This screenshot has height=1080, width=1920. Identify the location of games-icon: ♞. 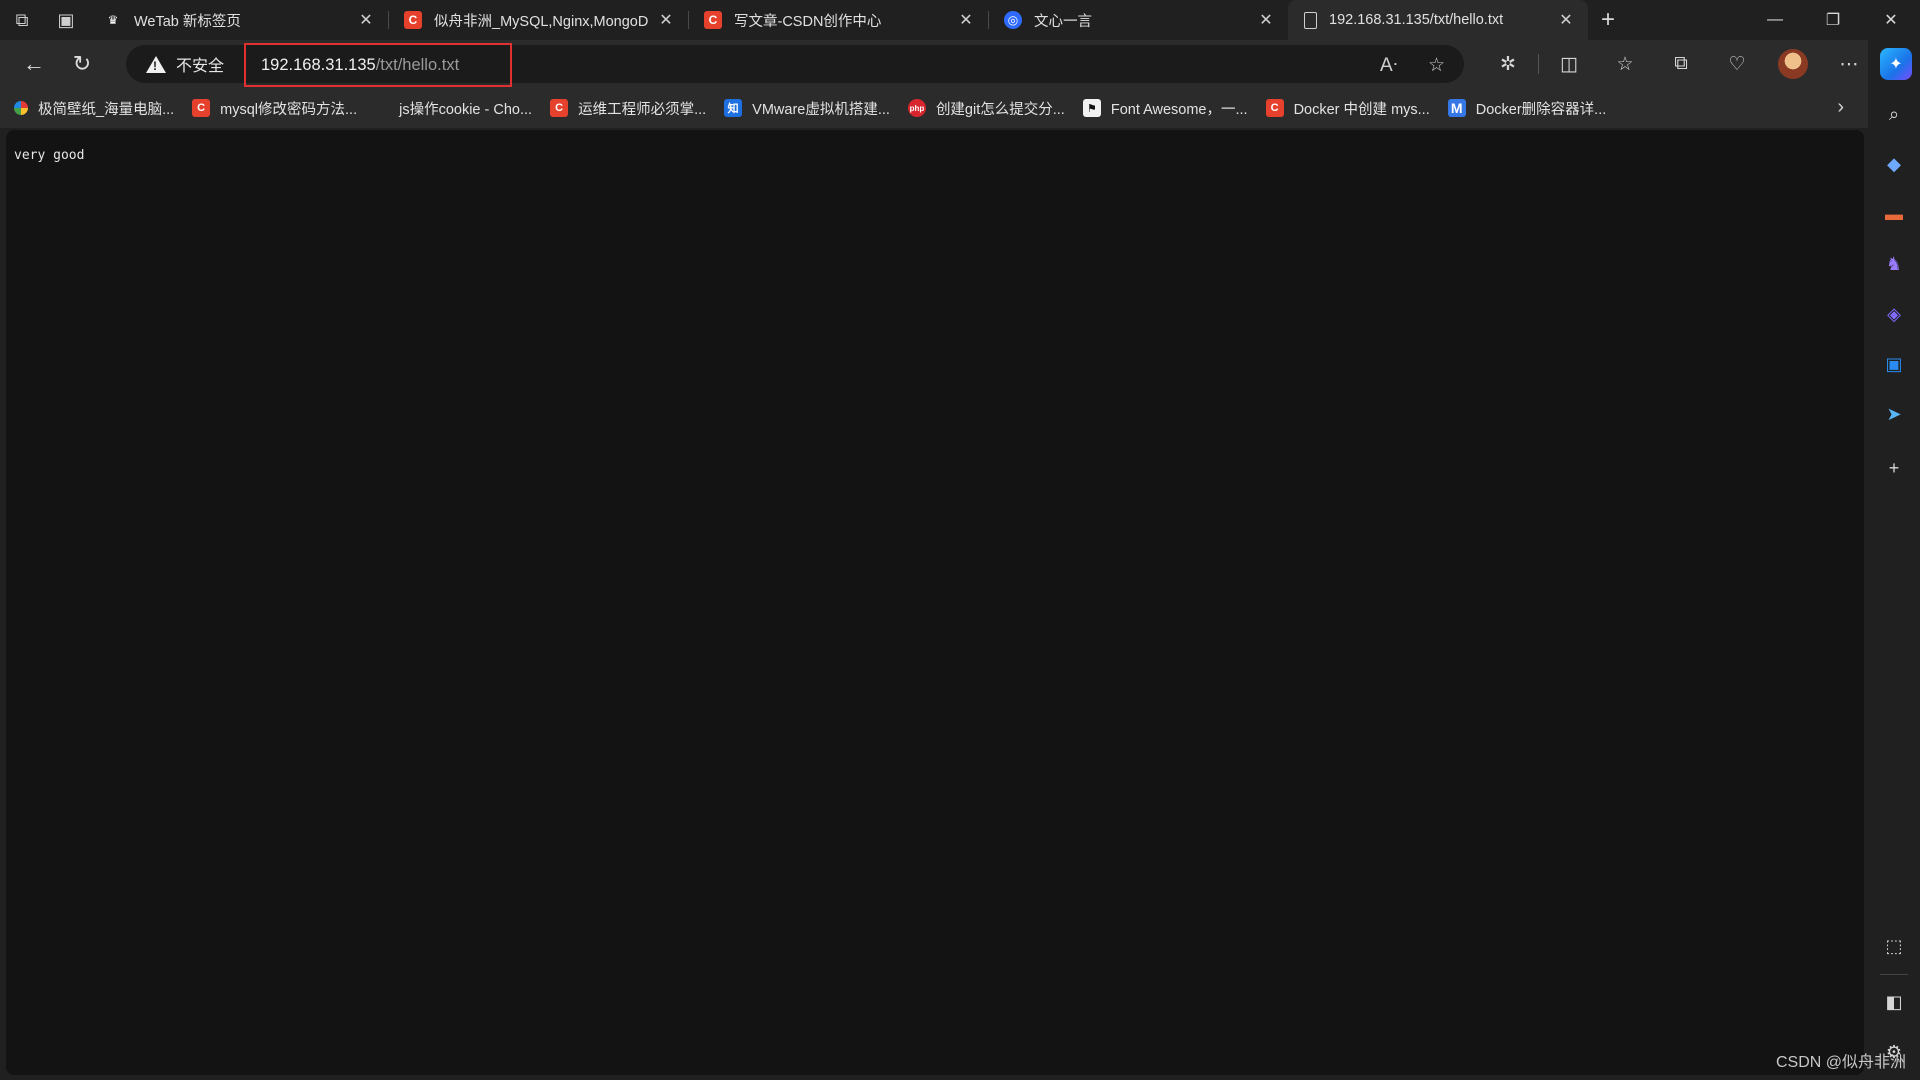
(1894, 264).